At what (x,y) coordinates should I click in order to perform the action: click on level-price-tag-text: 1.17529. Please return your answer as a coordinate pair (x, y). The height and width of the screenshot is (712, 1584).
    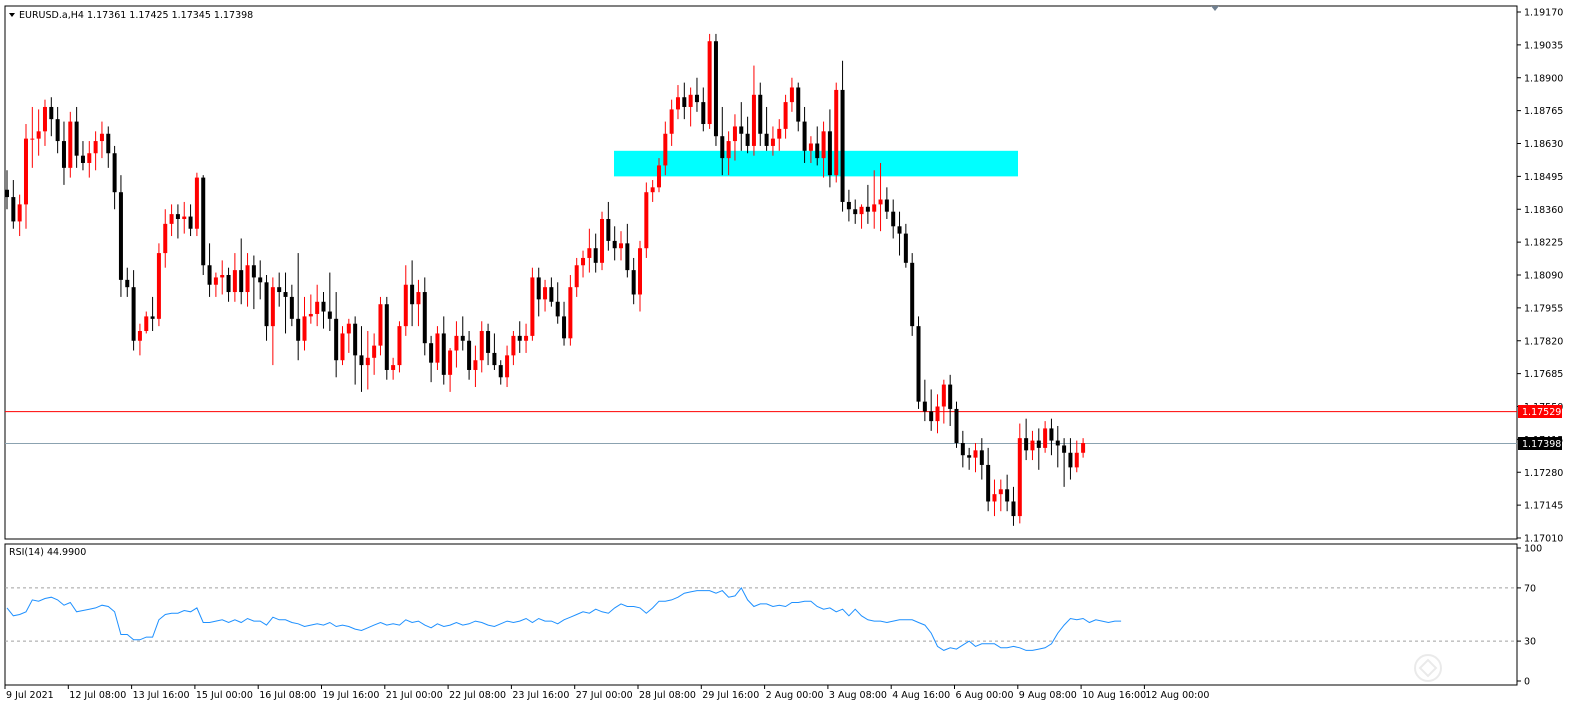
    Looking at the image, I should click on (1541, 412).